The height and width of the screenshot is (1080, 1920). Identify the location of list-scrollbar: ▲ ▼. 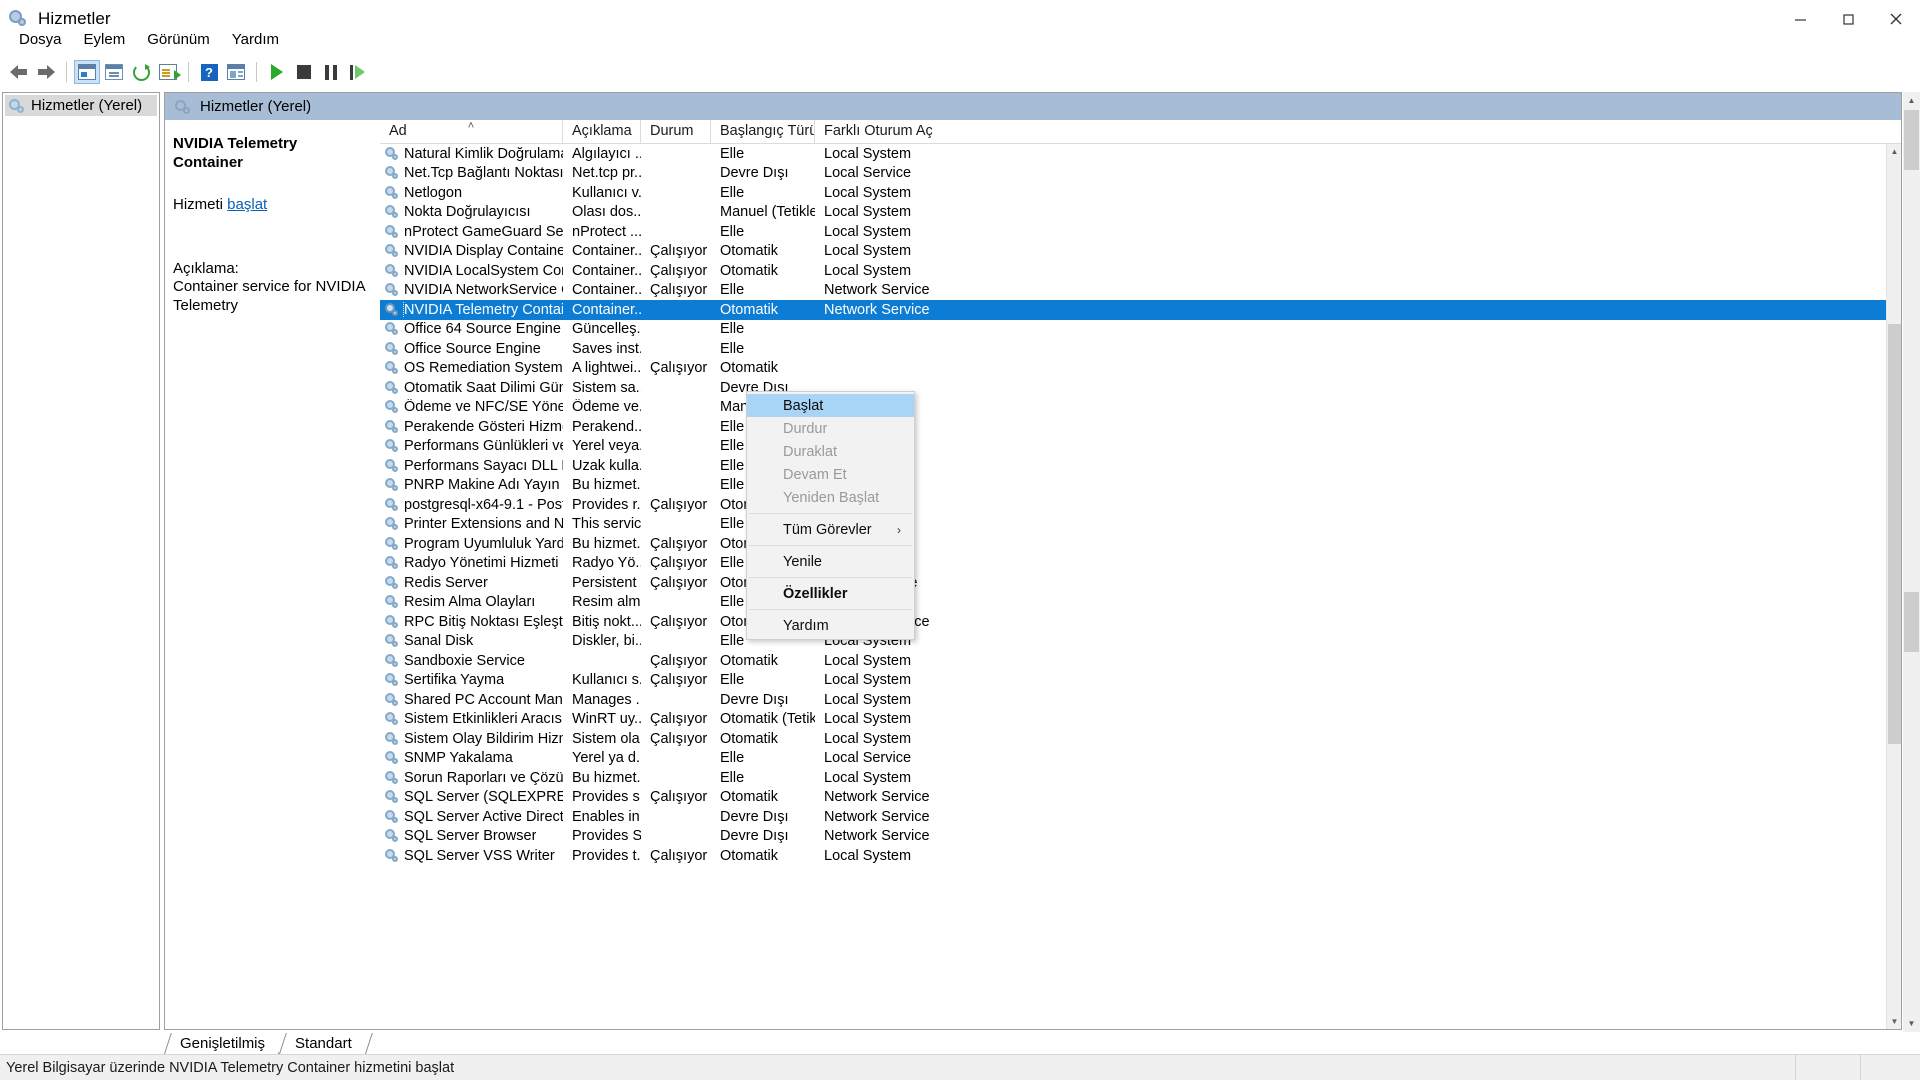
(1893, 586).